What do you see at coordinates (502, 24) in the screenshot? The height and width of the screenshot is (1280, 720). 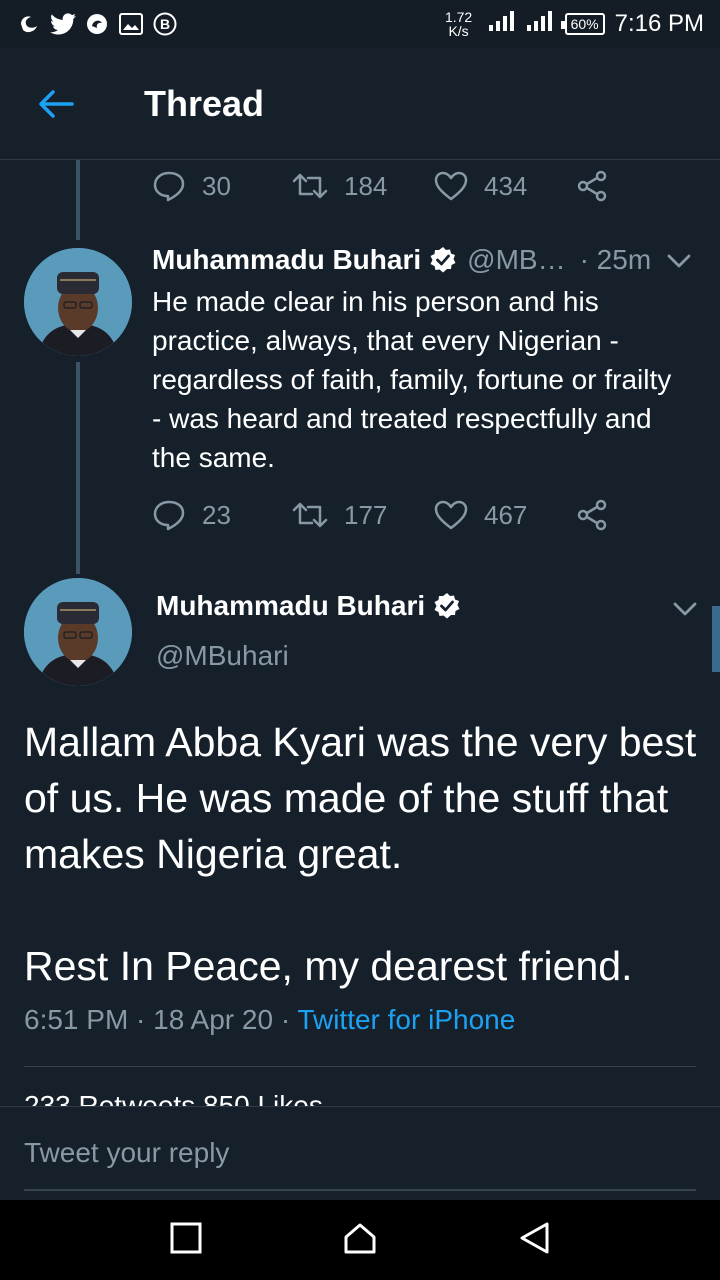 I see `signal-icon` at bounding box center [502, 24].